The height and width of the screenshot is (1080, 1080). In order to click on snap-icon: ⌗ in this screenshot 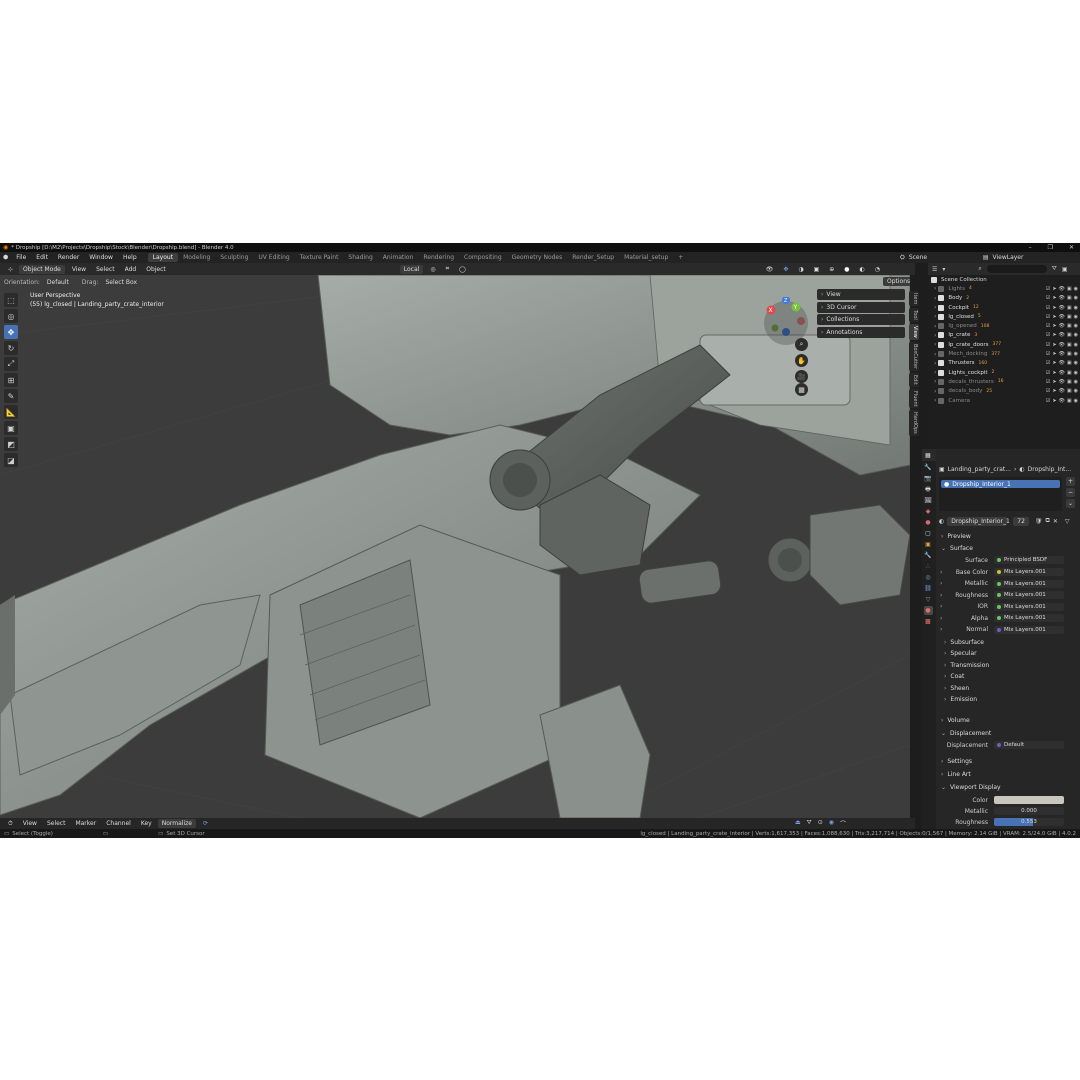, I will do `click(447, 269)`.